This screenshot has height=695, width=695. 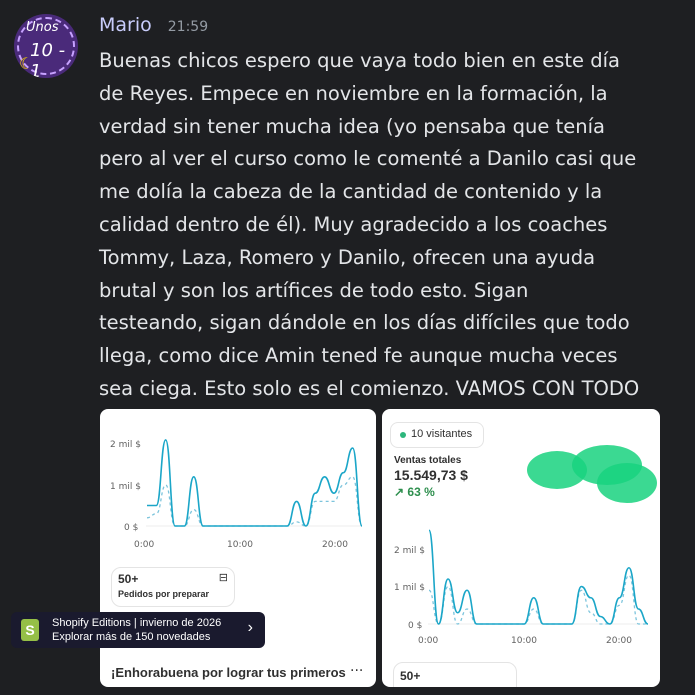 I want to click on sales-chart-1: 2 mil $ 1 mil $ 0 $ 0:00 10:00 20:00, so click(x=236, y=494).